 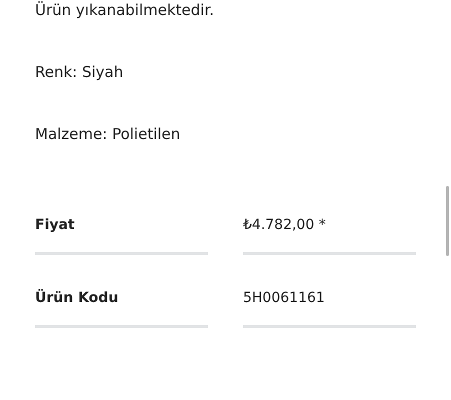 What do you see at coordinates (108, 134) in the screenshot?
I see `description-text: Malzeme: Polietilen` at bounding box center [108, 134].